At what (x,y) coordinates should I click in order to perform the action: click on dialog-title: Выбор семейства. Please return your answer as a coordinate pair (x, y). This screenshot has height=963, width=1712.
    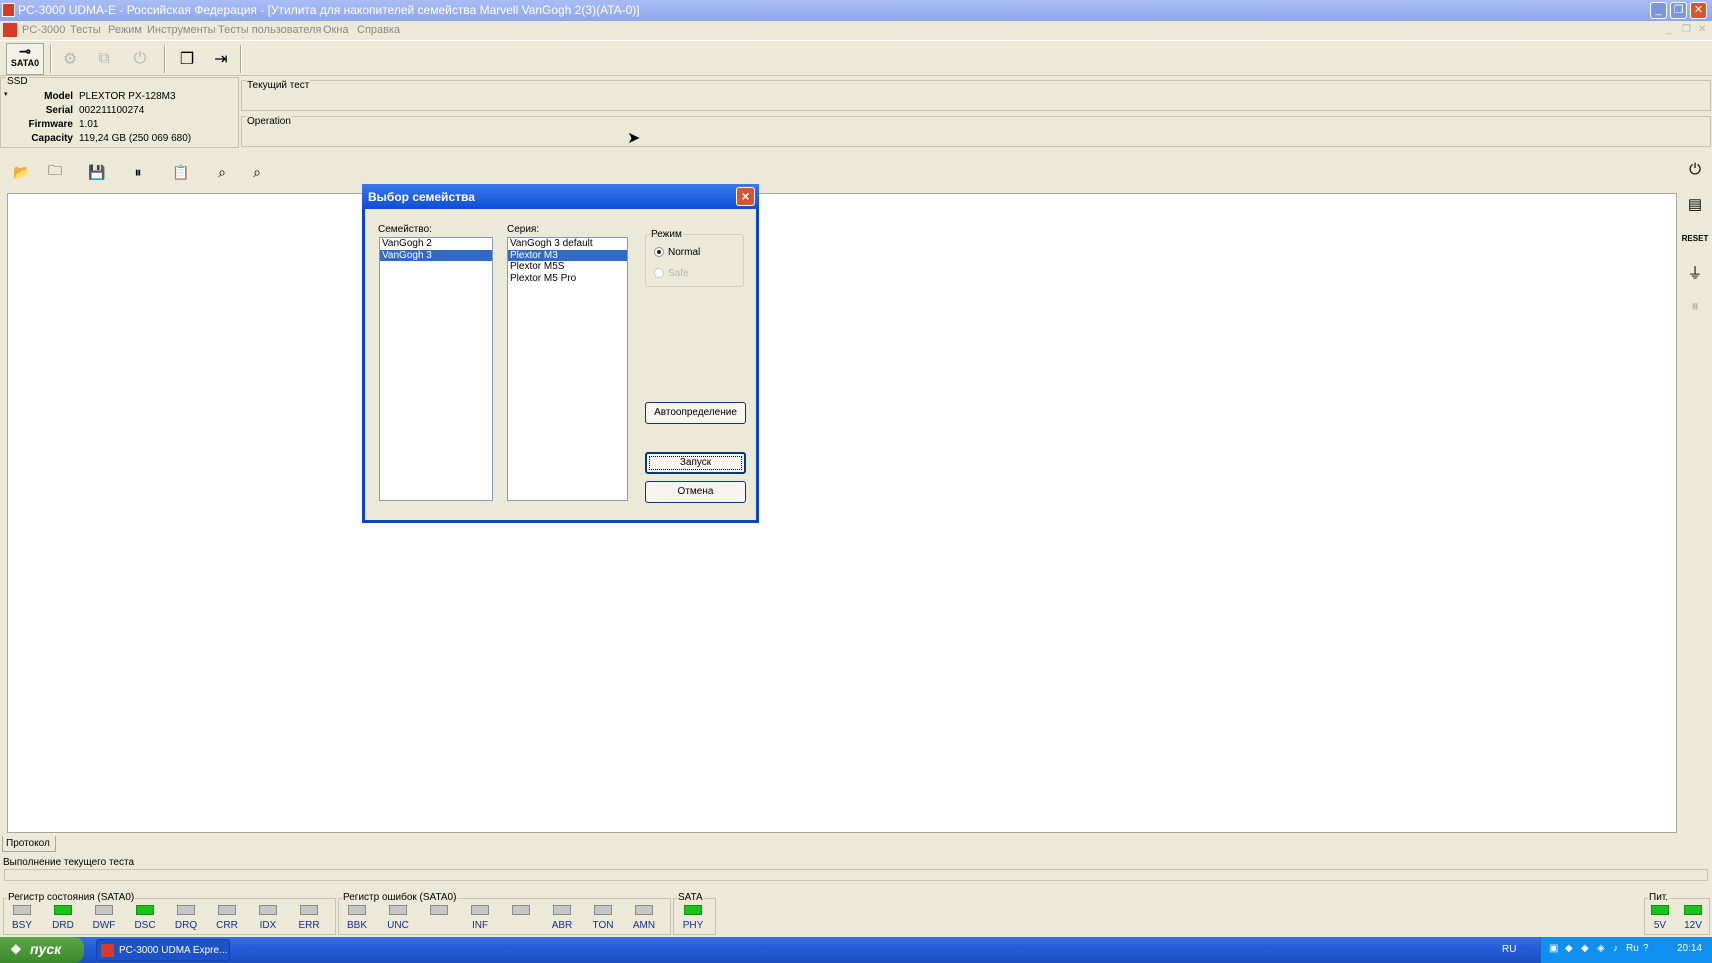
    Looking at the image, I should click on (421, 197).